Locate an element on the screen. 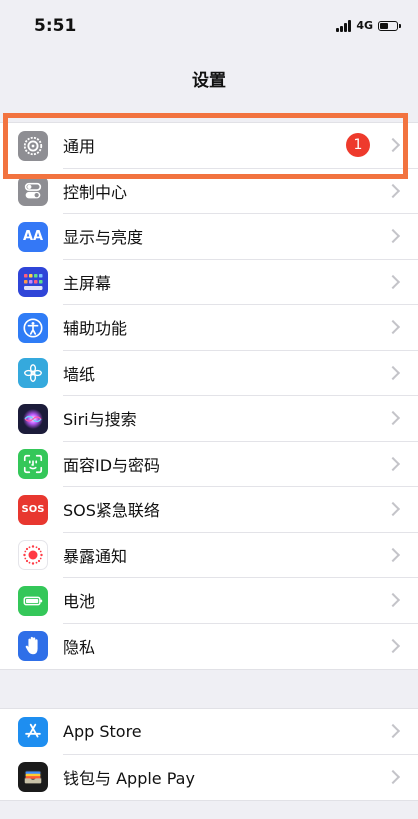 The height and width of the screenshot is (819, 418). page-title: 设置 is located at coordinates (209, 80).